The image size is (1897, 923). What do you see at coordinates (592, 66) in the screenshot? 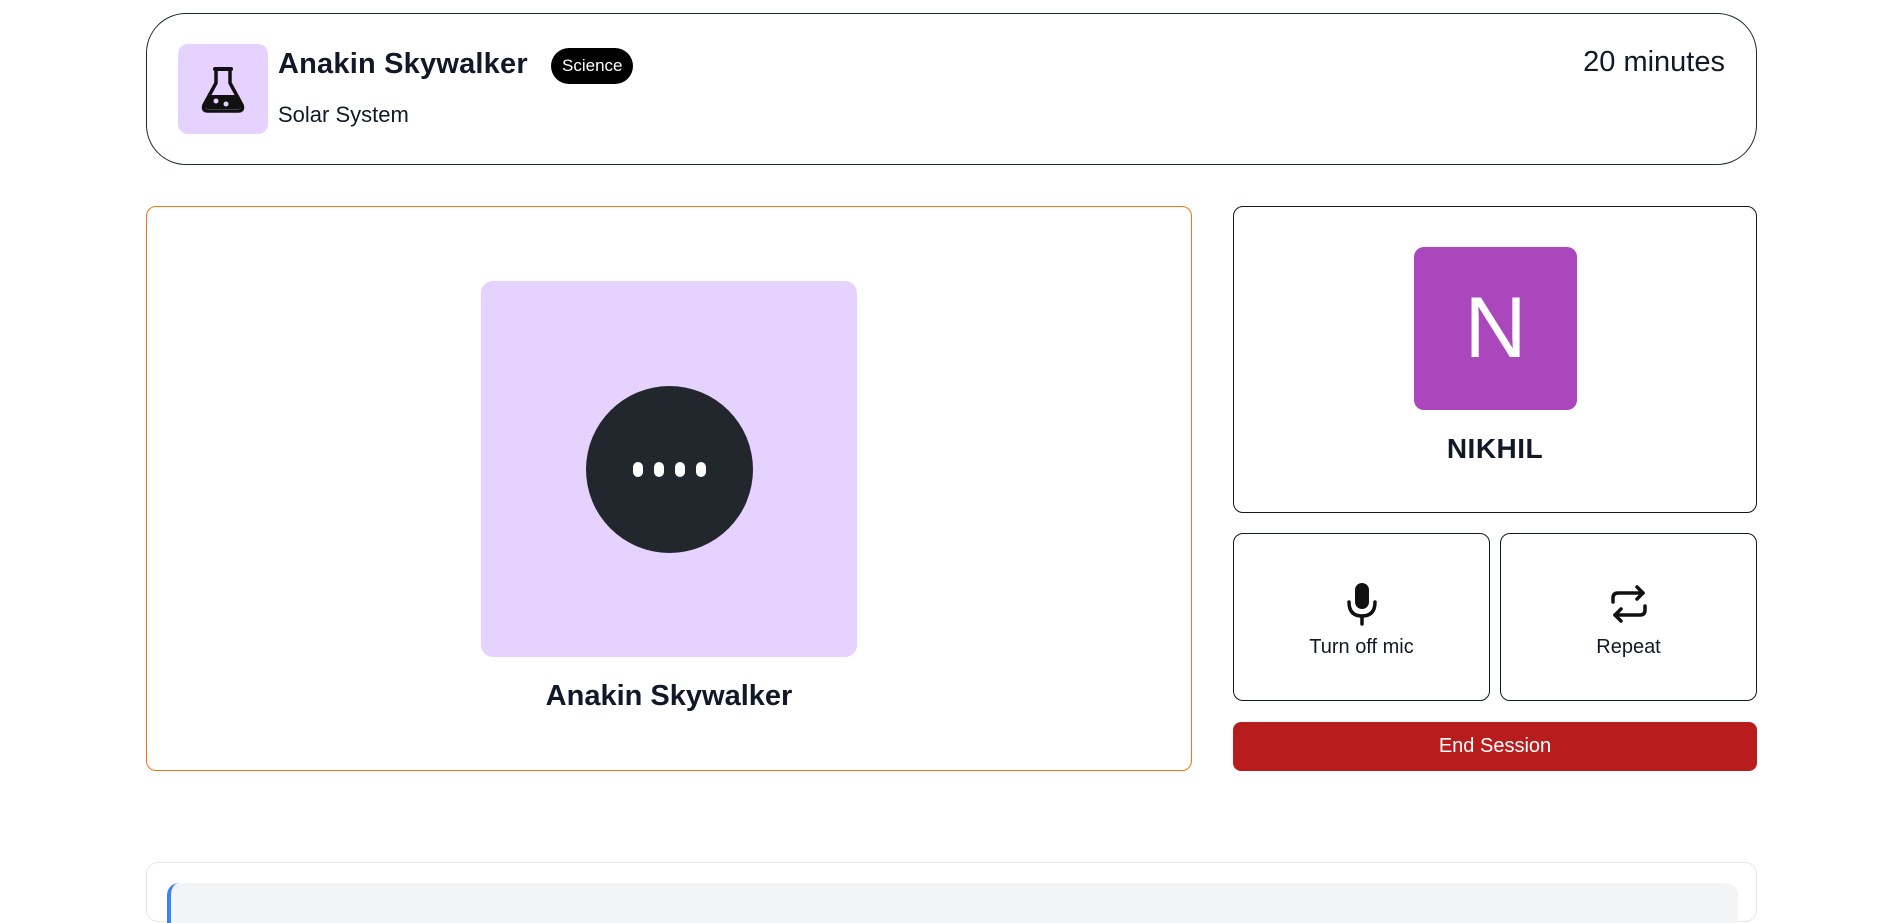
I see `subject-badge: Science` at bounding box center [592, 66].